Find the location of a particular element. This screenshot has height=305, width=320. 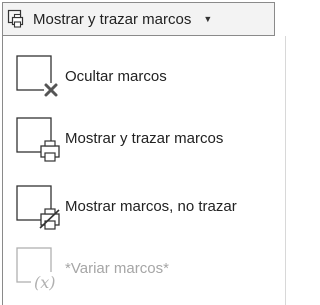

chevron-down-icon: ▼ is located at coordinates (208, 19).